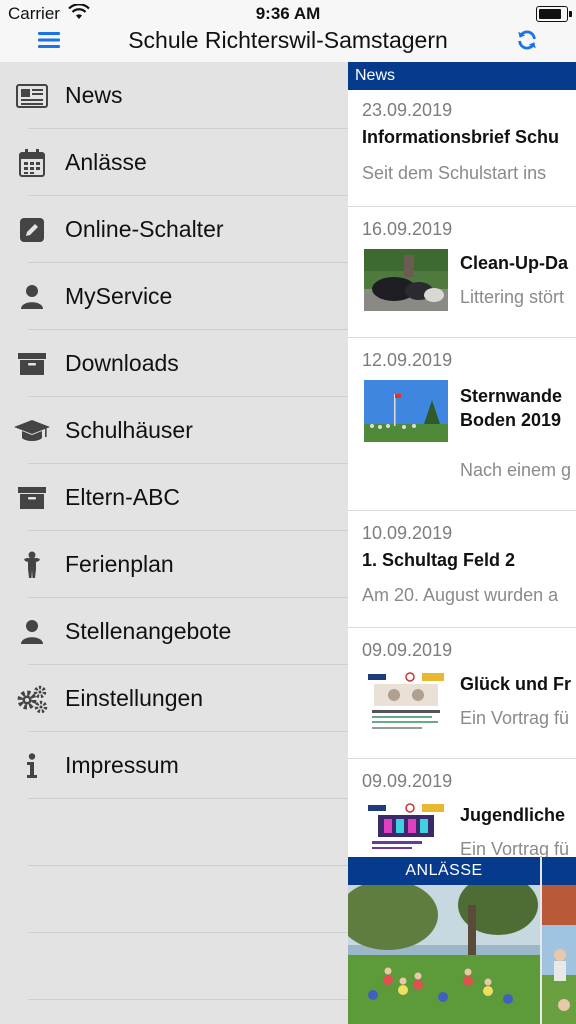 This screenshot has width=576, height=1024. What do you see at coordinates (513, 815) in the screenshot?
I see `news-title: Jugendliche` at bounding box center [513, 815].